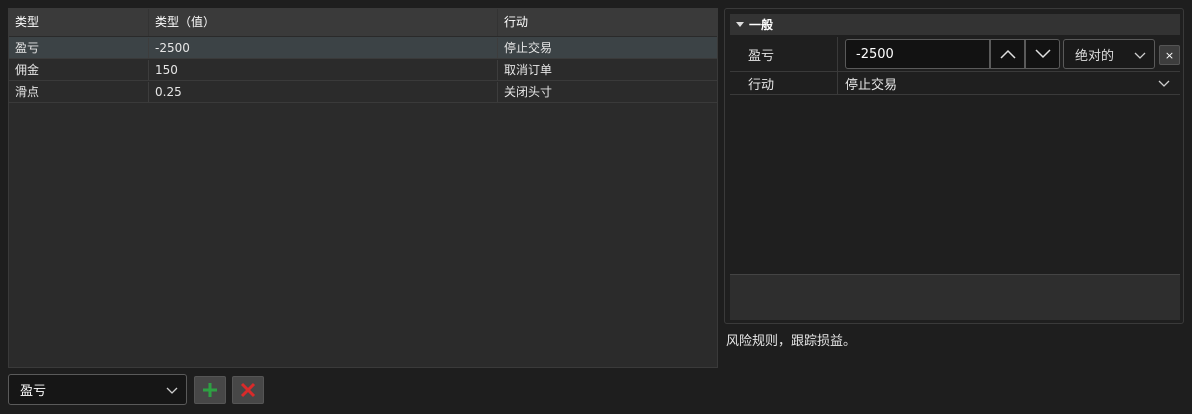  I want to click on rule-description: 风险规则，跟踪损益。, so click(791, 341).